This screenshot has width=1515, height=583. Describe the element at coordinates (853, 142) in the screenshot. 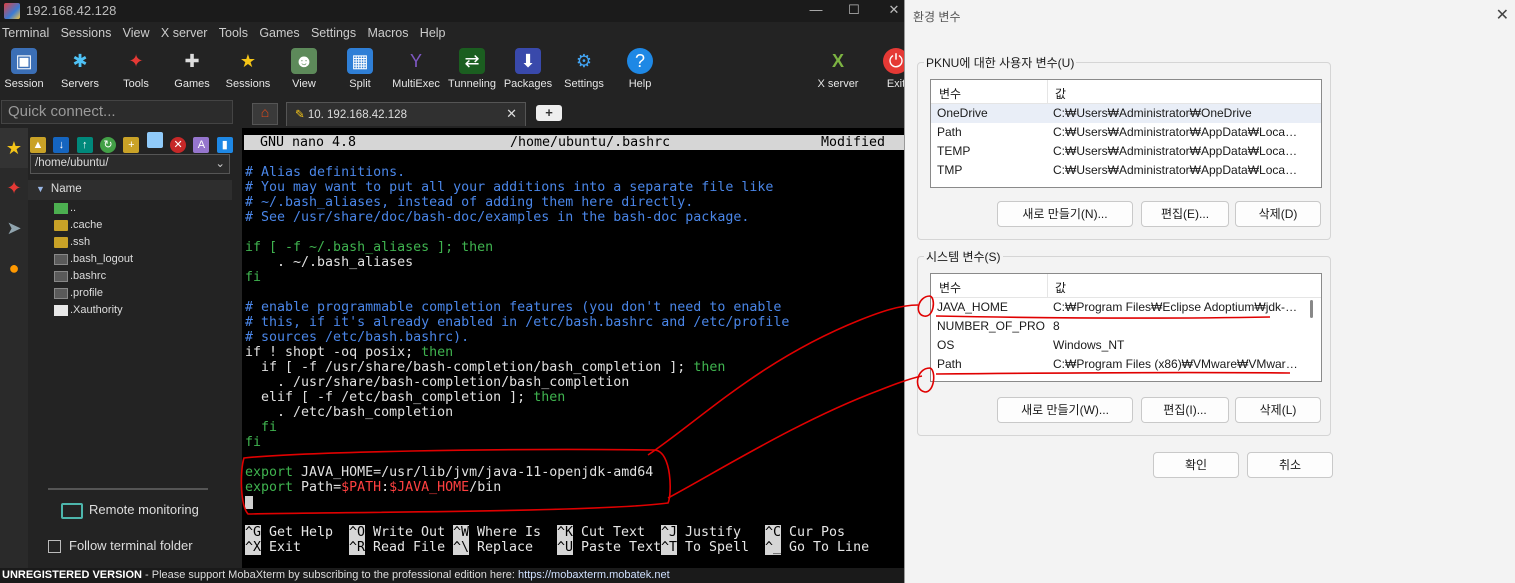

I see `nano-state: Modified` at that location.